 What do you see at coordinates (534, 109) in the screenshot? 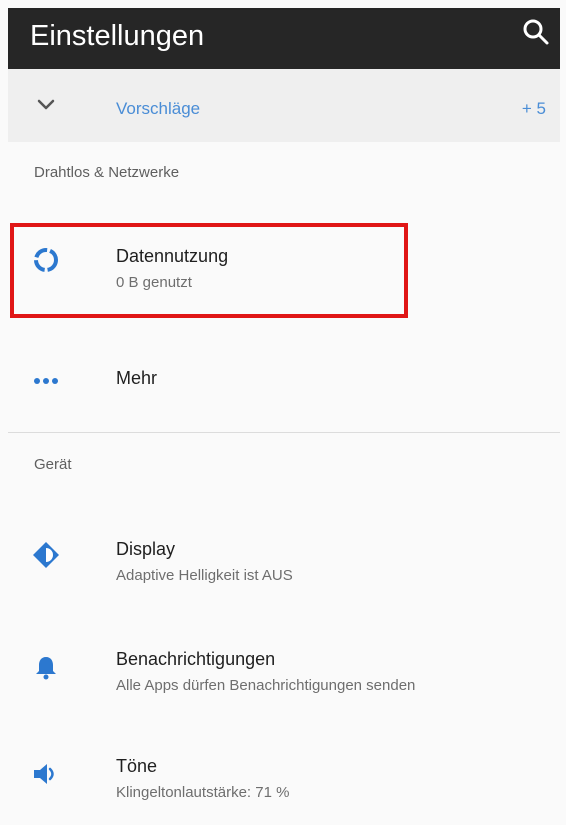
I see `suggestions-count: + 5` at bounding box center [534, 109].